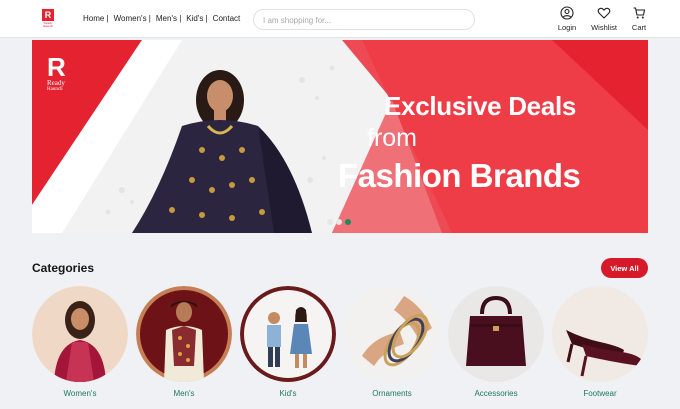 The image size is (680, 409). Describe the element at coordinates (600, 334) in the screenshot. I see `category-image-footwear` at that location.